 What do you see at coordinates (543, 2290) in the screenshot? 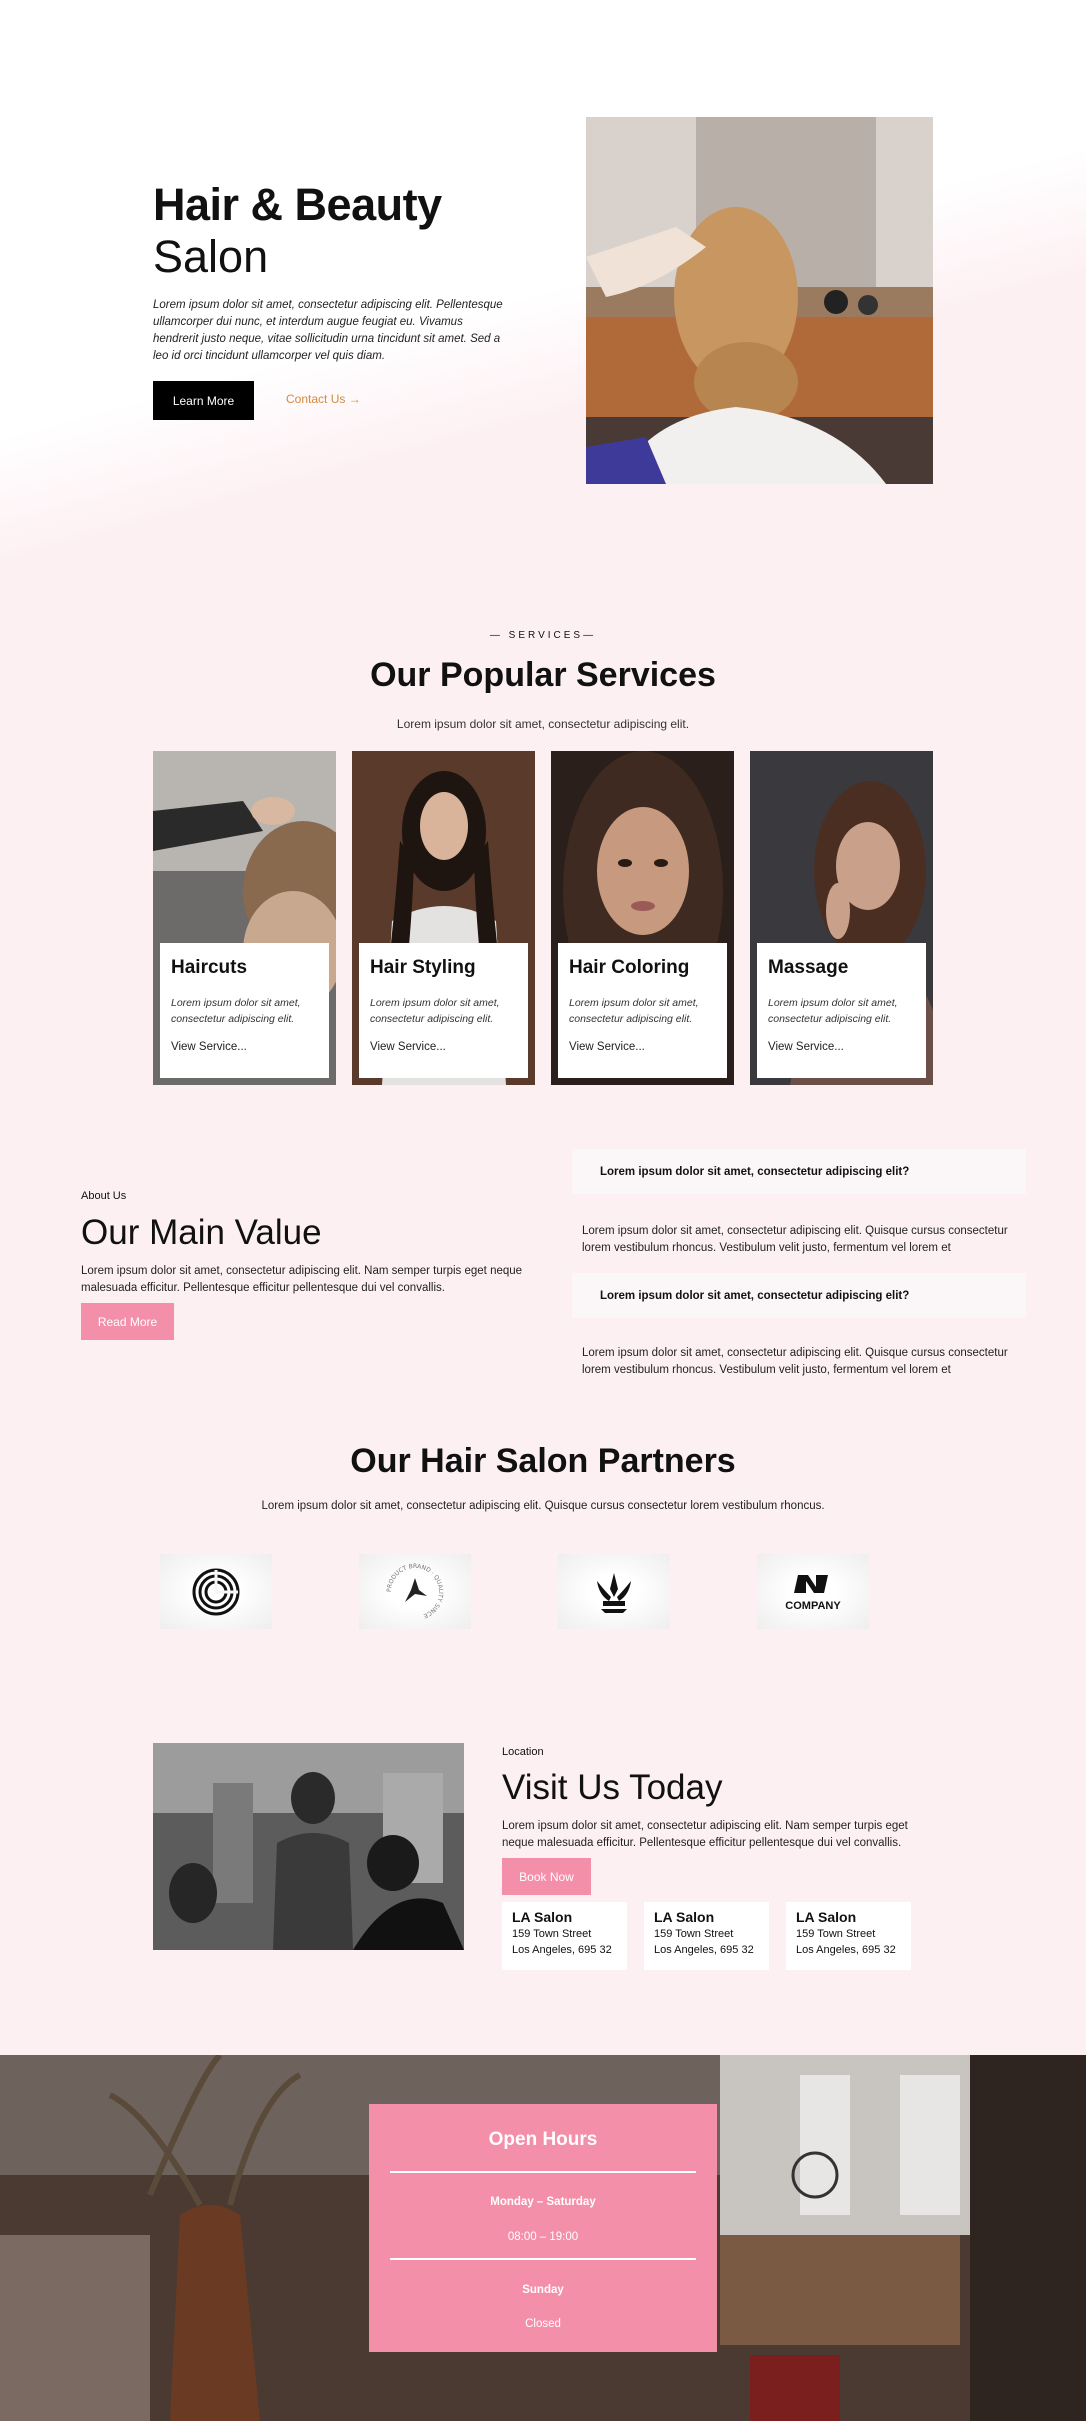
I see `sunday-label: Sunday` at bounding box center [543, 2290].